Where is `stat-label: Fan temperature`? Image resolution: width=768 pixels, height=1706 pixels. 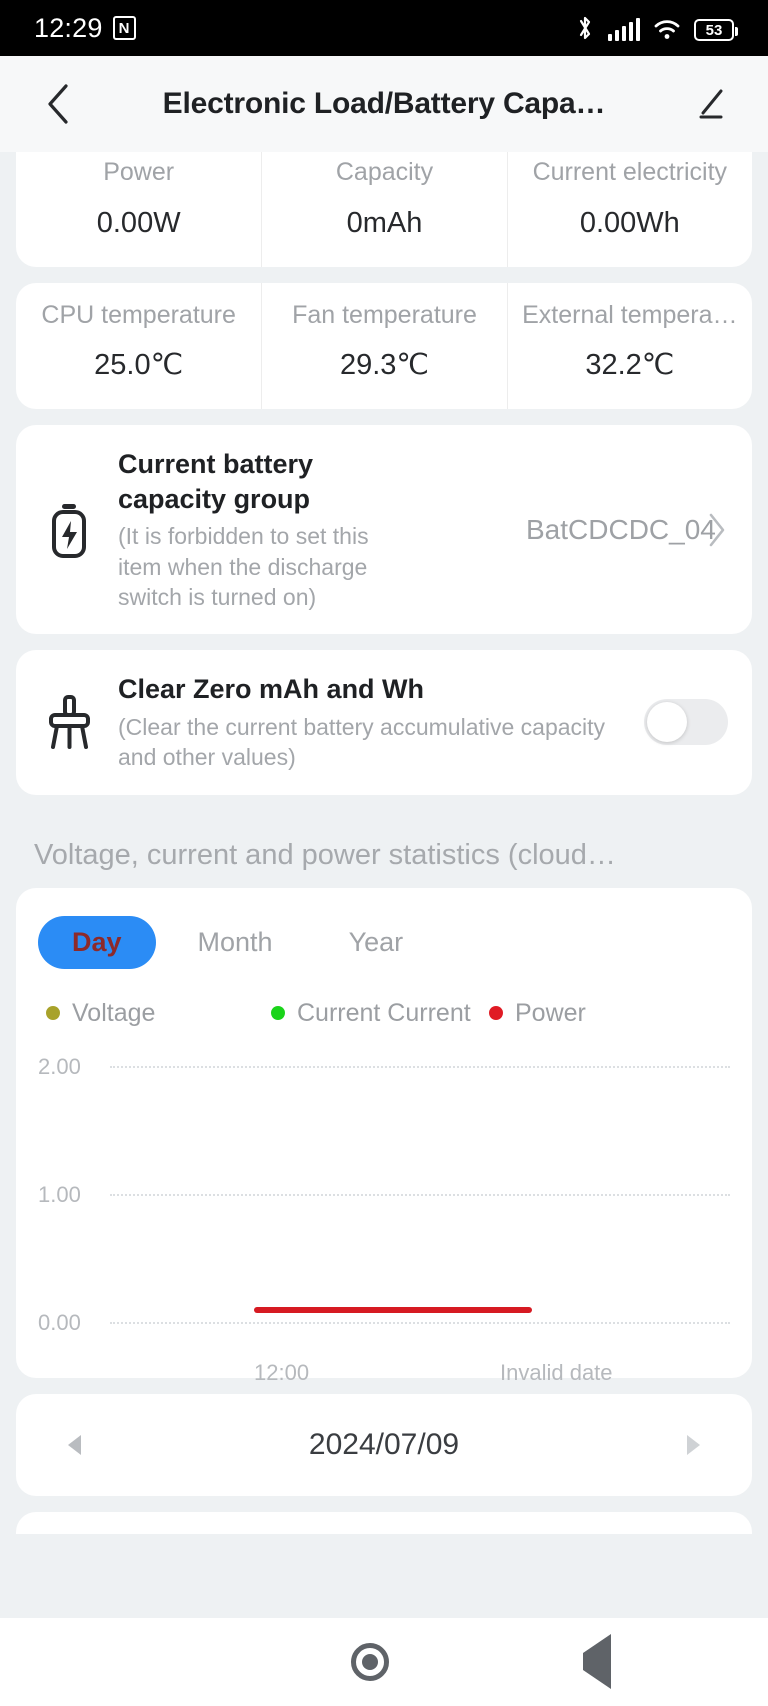 stat-label: Fan temperature is located at coordinates (384, 314).